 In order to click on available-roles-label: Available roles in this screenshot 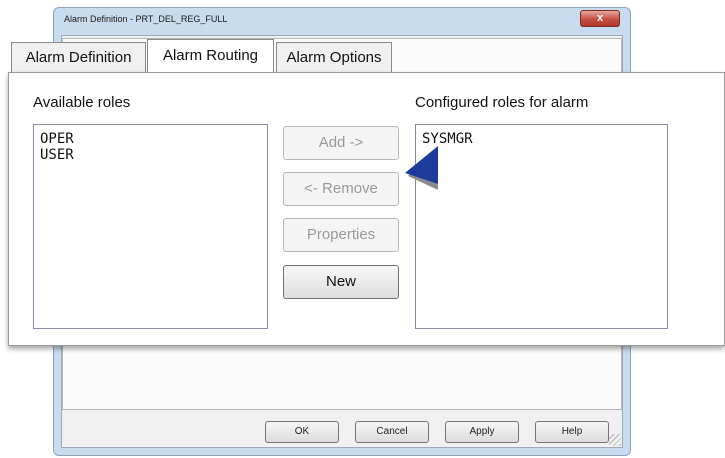, I will do `click(82, 102)`.